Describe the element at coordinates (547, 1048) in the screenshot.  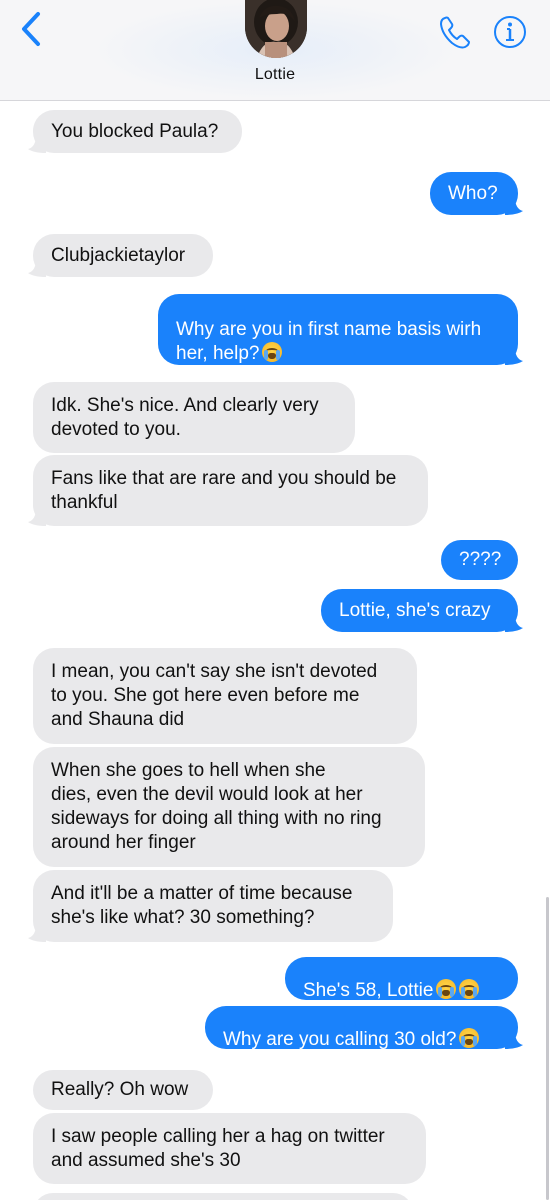
I see `scrollbar` at that location.